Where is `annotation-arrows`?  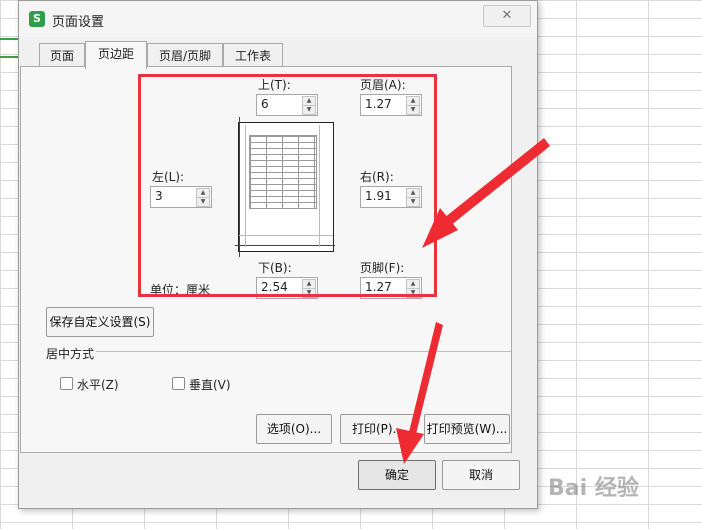 annotation-arrows is located at coordinates (473, 301).